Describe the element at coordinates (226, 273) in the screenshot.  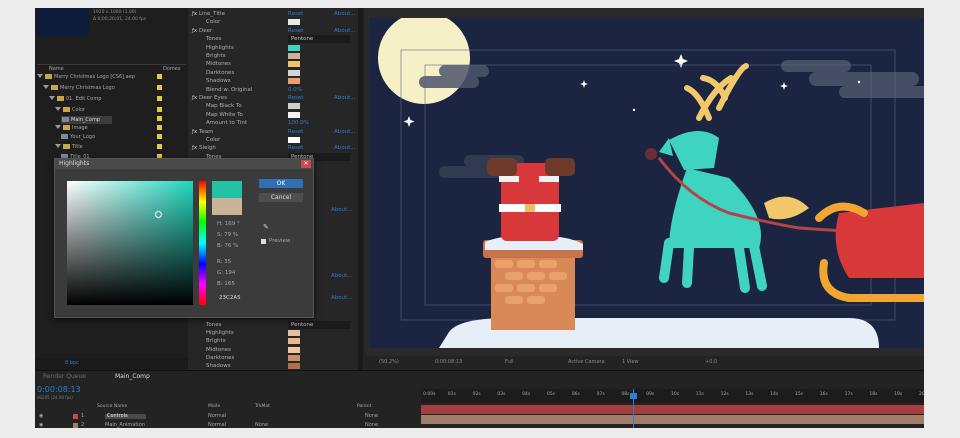
I see `green-value: G: 194` at that location.